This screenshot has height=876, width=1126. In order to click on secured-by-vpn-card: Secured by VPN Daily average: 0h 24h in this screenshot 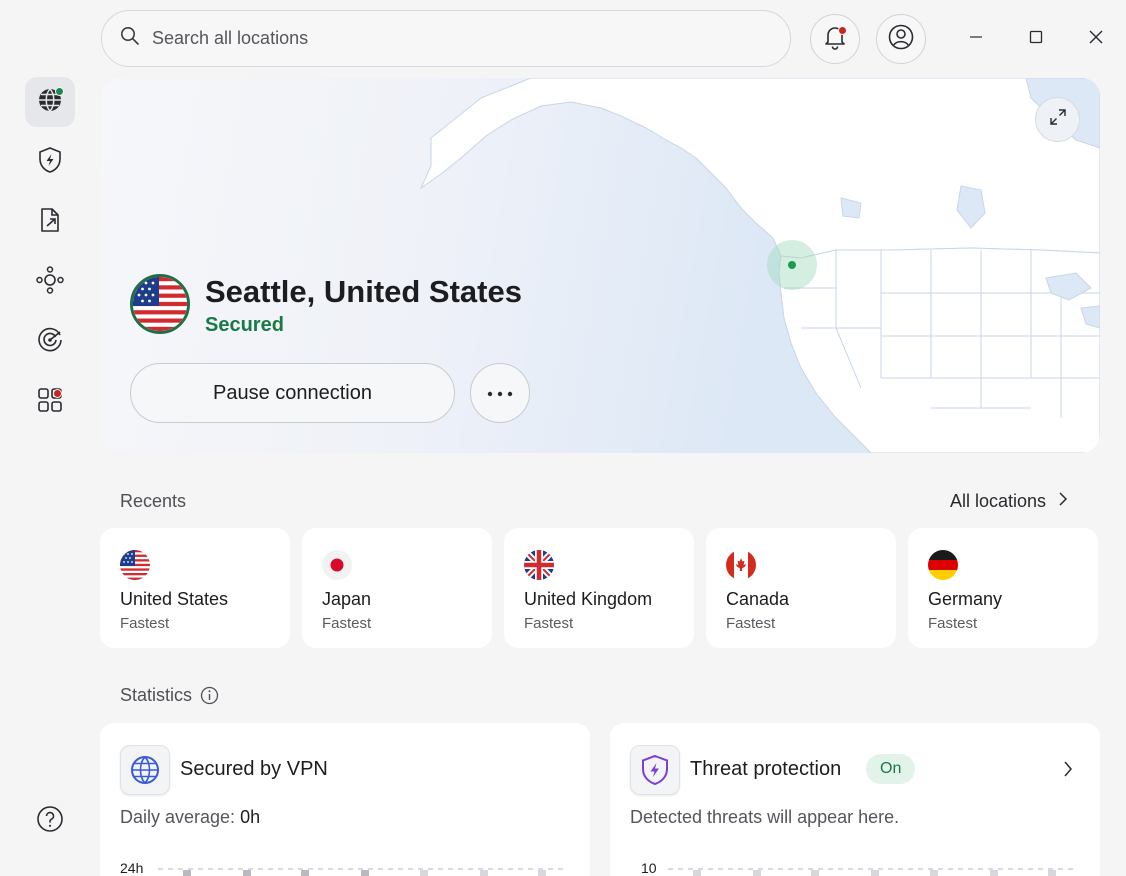, I will do `click(345, 799)`.